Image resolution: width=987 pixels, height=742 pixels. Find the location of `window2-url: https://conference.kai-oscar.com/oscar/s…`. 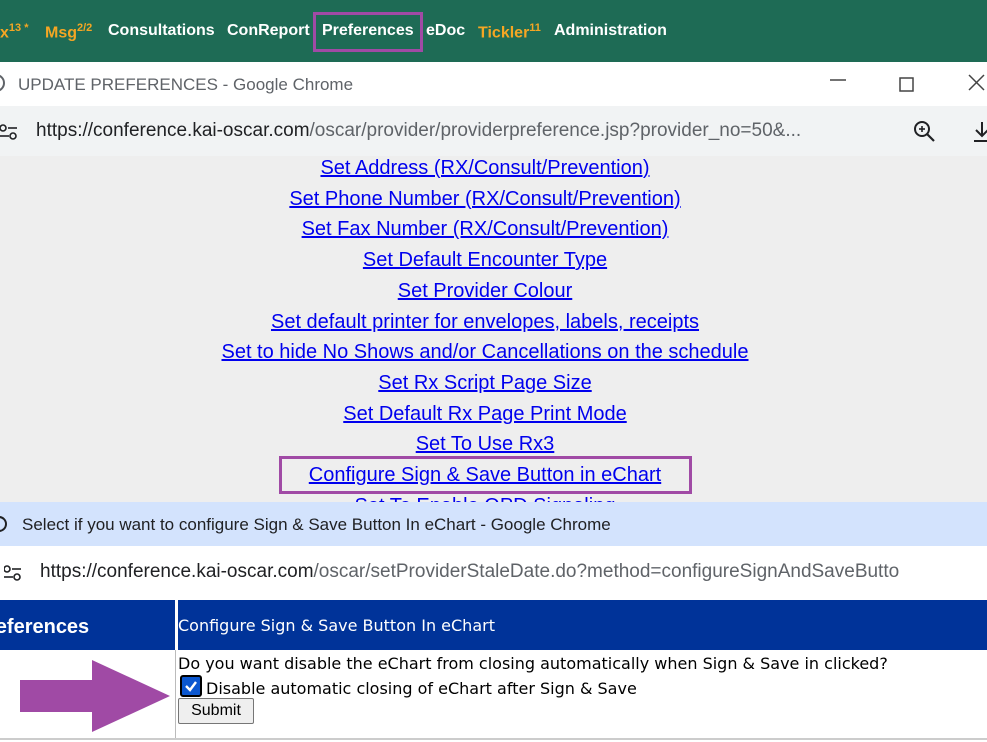

window2-url: https://conference.kai-oscar.com/oscar/s… is located at coordinates (469, 572).